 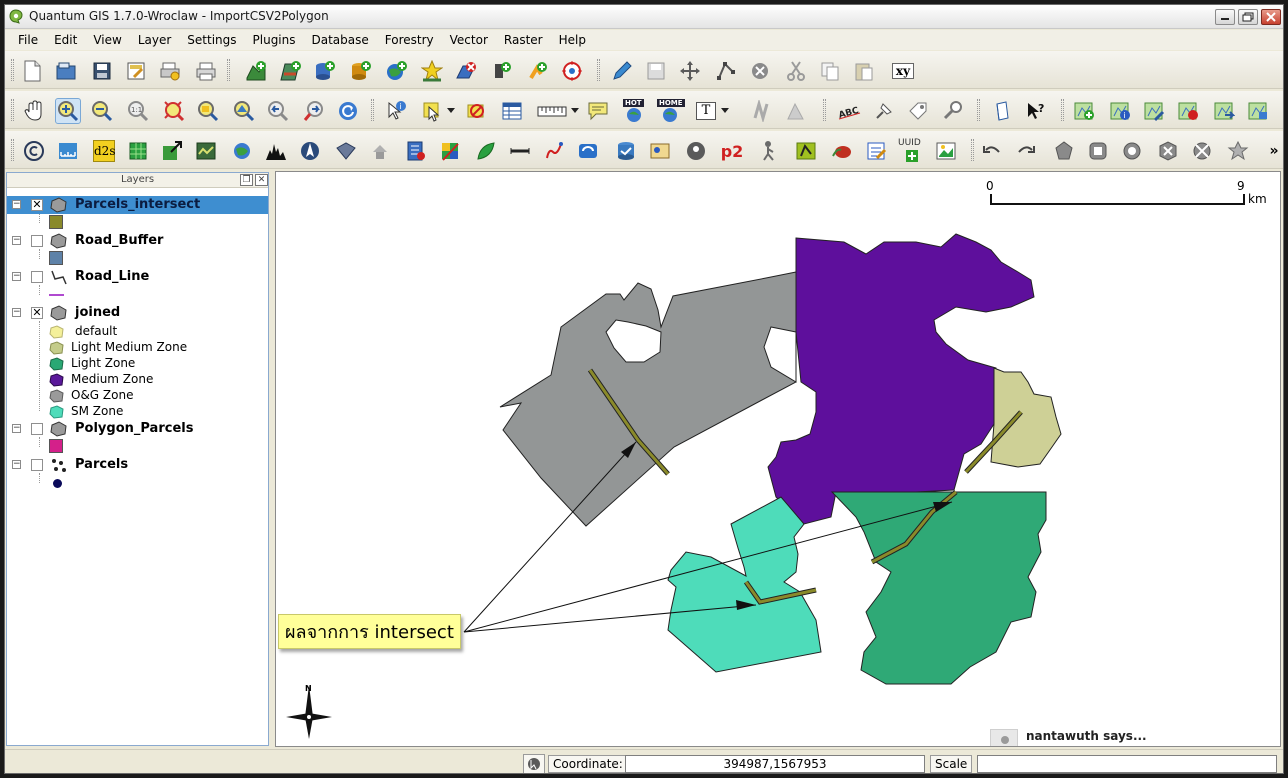 What do you see at coordinates (732, 151) in the screenshot?
I see `p2-tool-button: p2` at bounding box center [732, 151].